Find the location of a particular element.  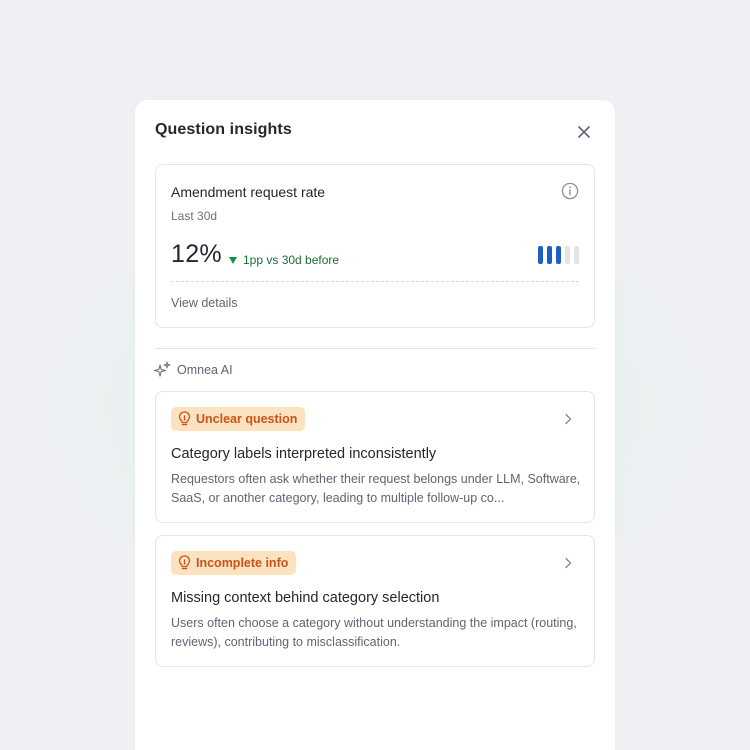

insight-badge-label: Incomplete info is located at coordinates (242, 563).